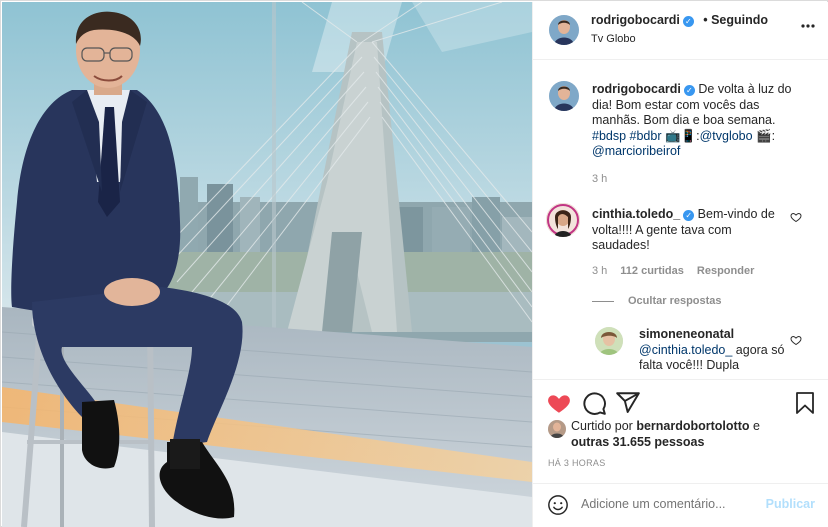  What do you see at coordinates (627, 136) in the screenshot?
I see `caption-hashtags: #bdsp #bdbr` at bounding box center [627, 136].